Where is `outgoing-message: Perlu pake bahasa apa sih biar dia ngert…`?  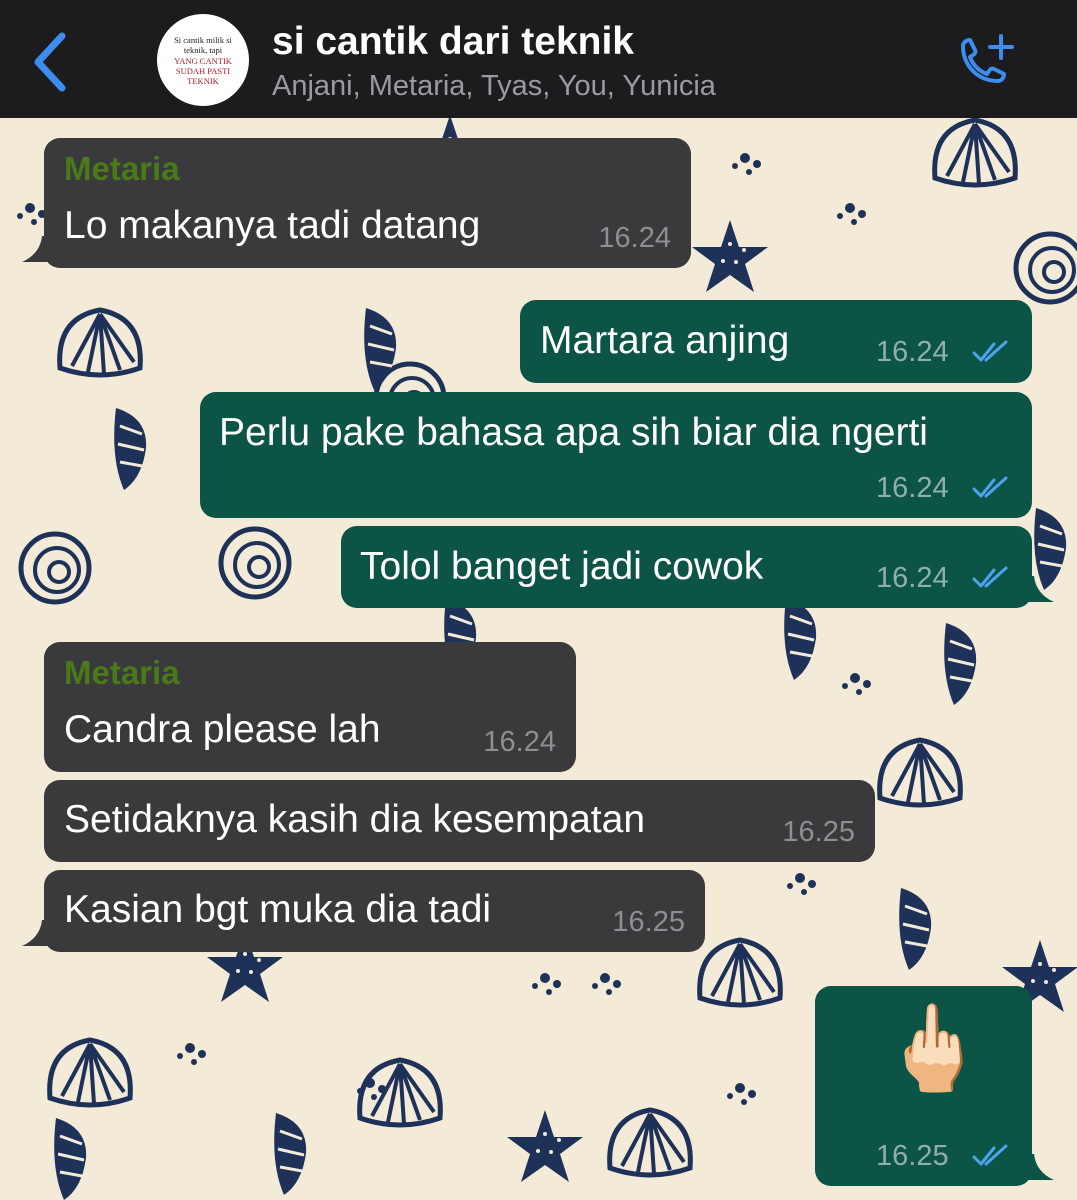
outgoing-message: Perlu pake bahasa apa sih biar dia ngert… is located at coordinates (616, 455).